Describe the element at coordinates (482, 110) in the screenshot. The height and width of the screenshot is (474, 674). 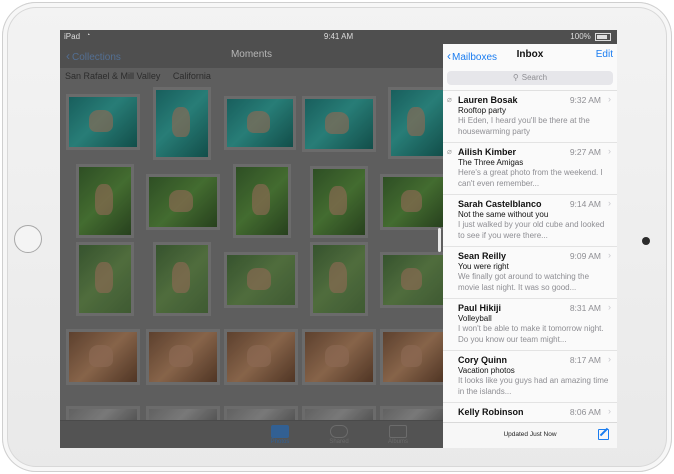
I see `message-subject: Rooftop party` at that location.